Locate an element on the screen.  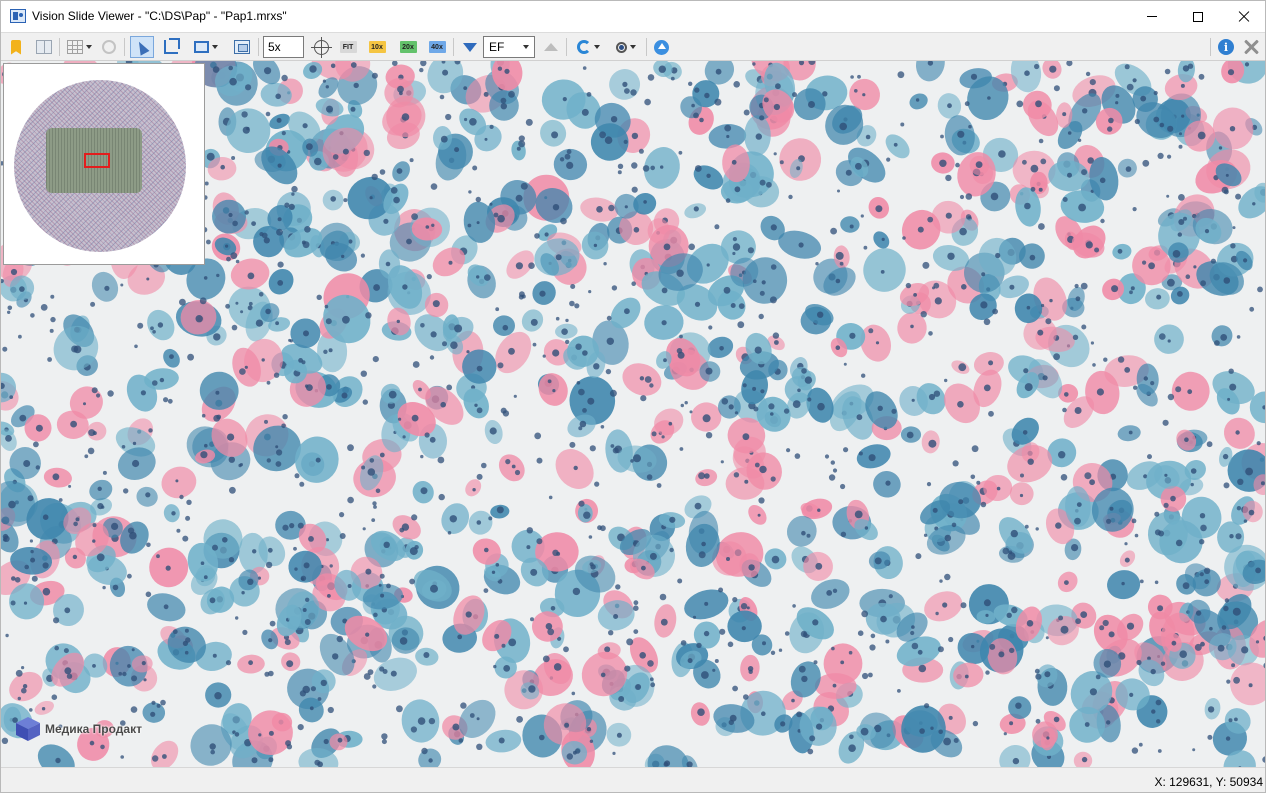
pan-view-button is located at coordinates (242, 47).